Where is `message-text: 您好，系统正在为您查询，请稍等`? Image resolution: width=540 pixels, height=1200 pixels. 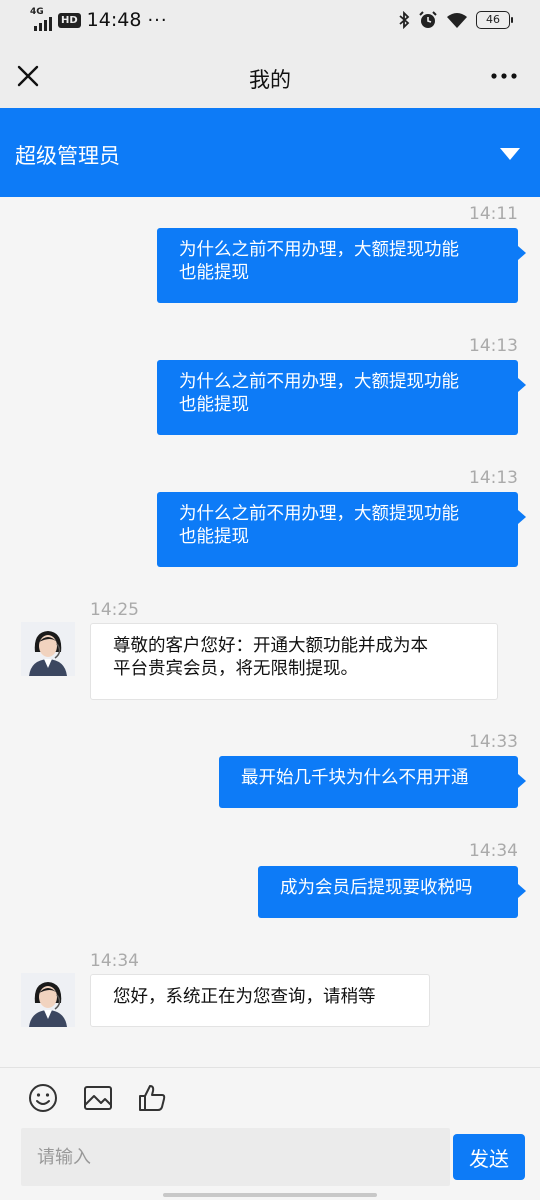 message-text: 您好，系统正在为您查询，请稍等 is located at coordinates (244, 997).